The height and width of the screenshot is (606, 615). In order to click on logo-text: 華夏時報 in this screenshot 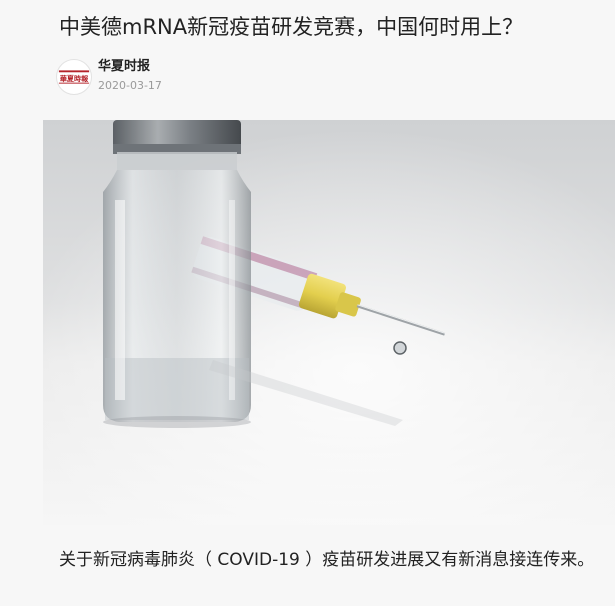, I will do `click(74, 77)`.